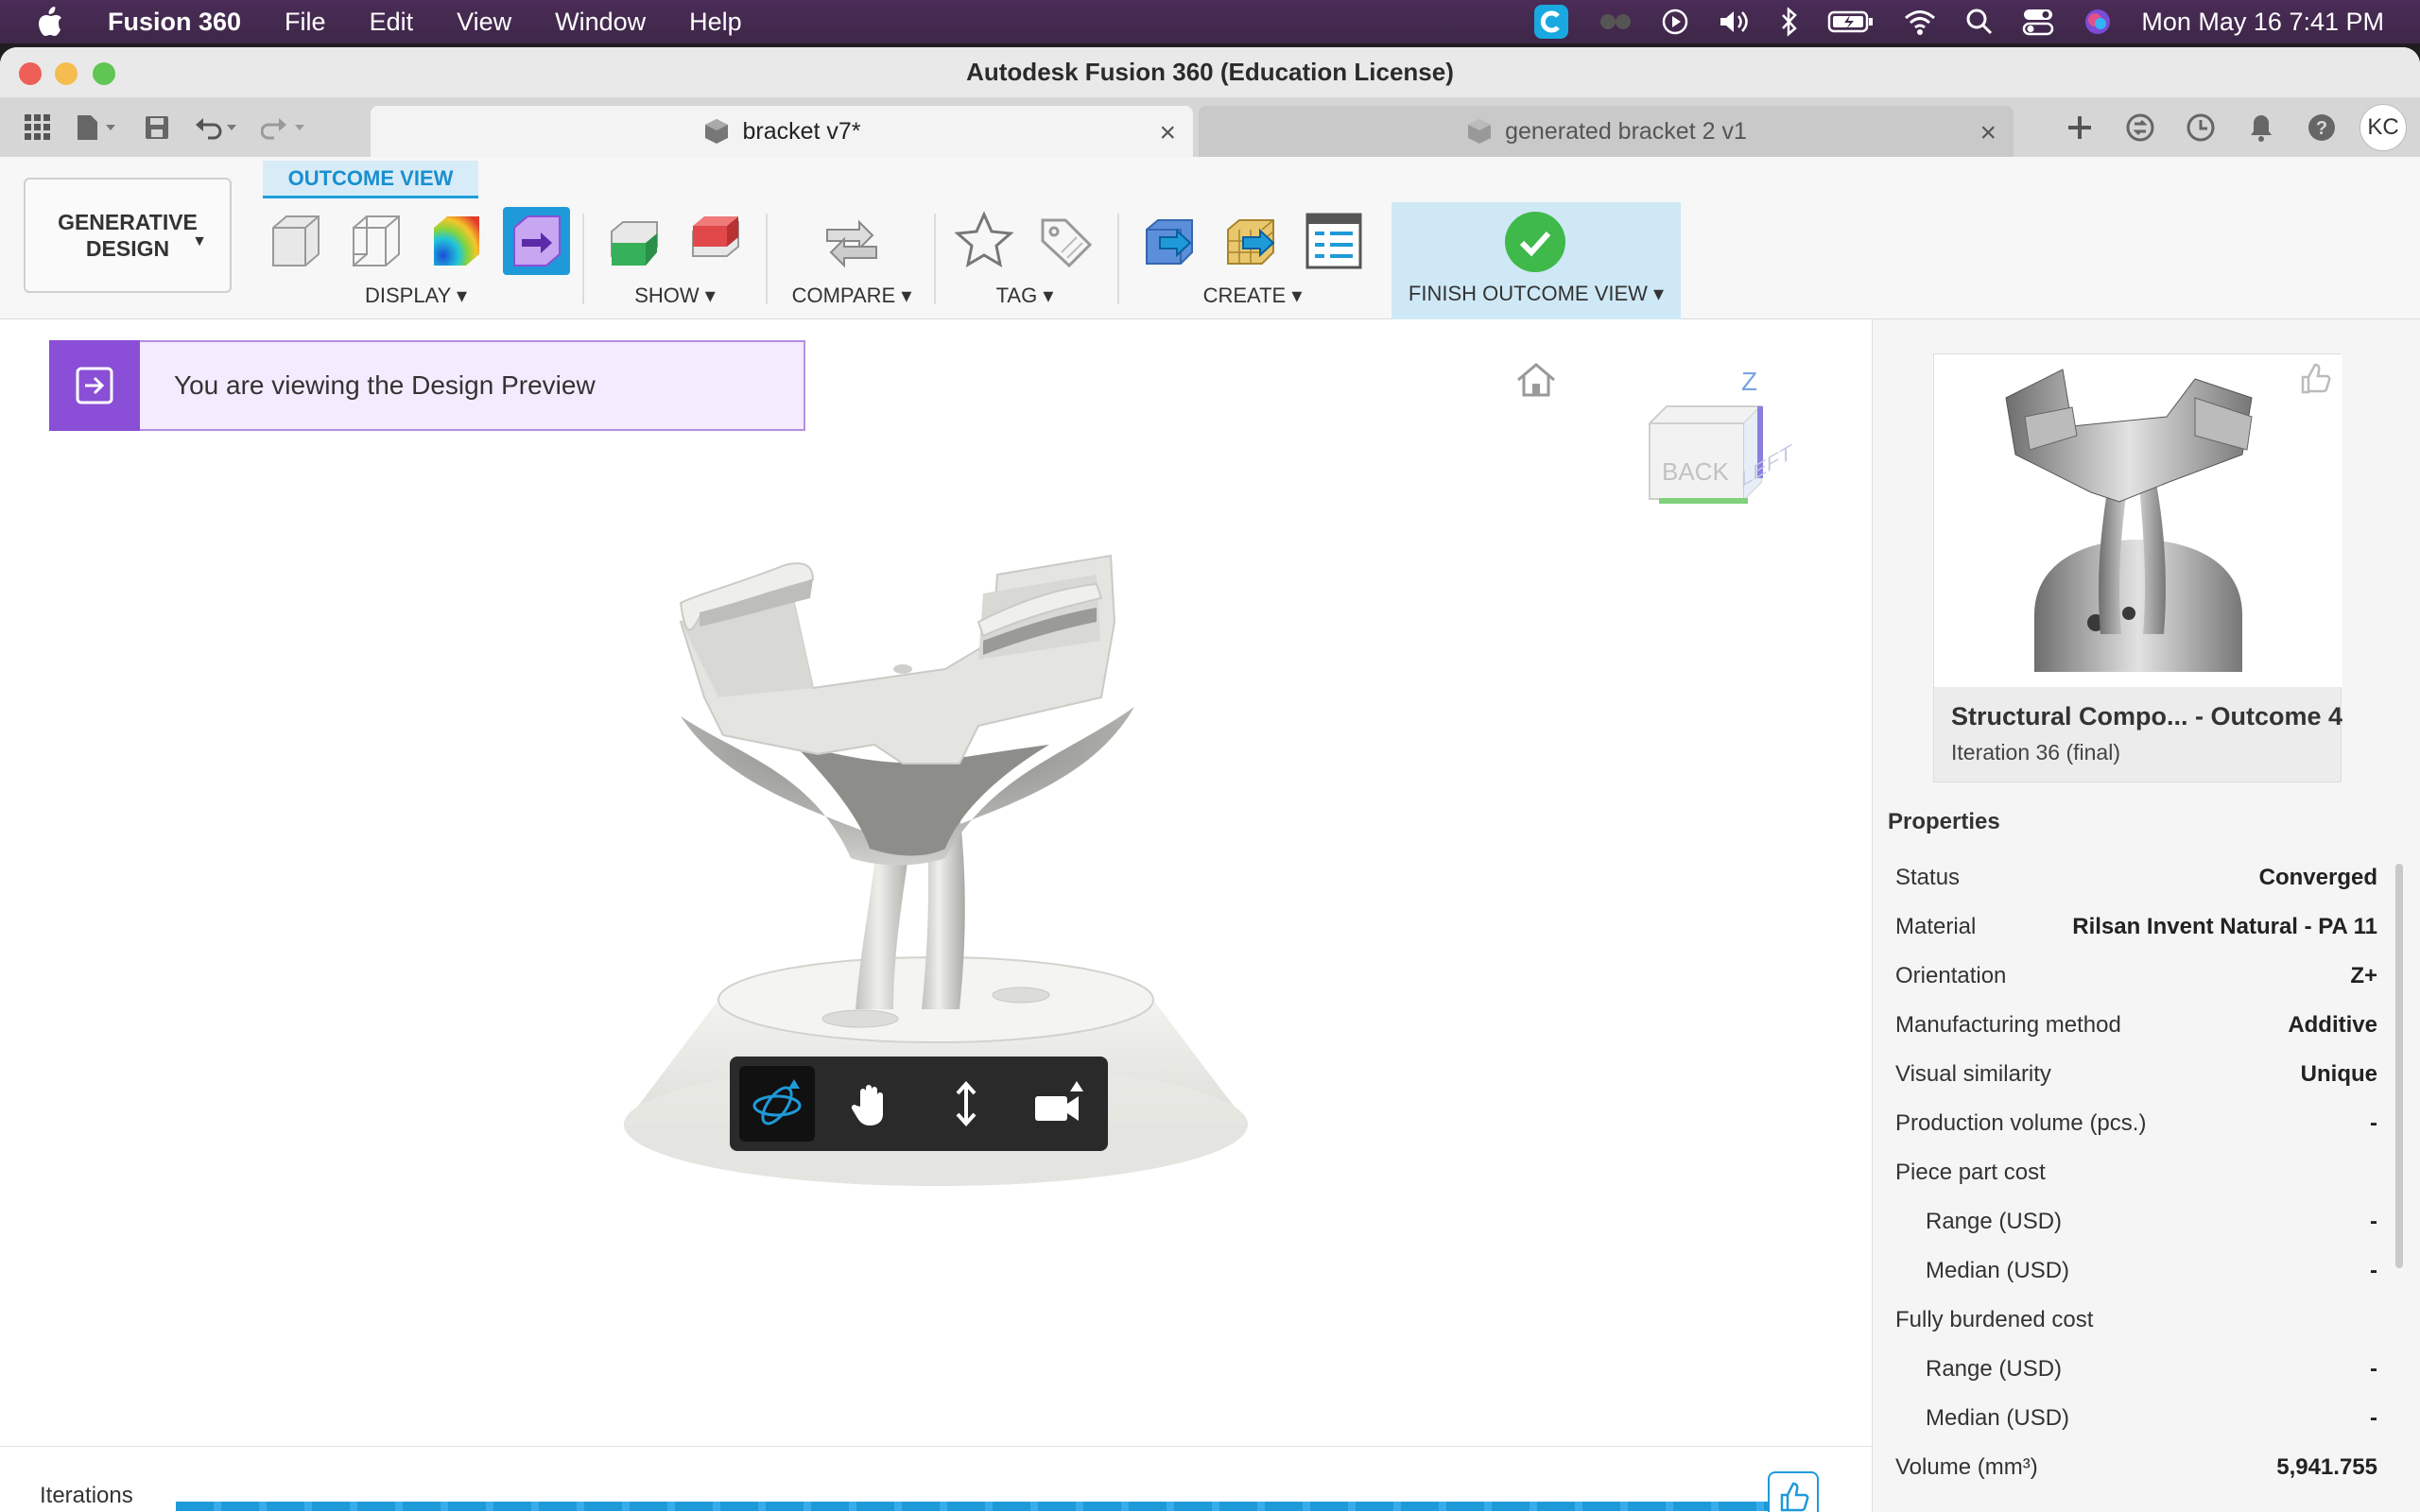 This screenshot has width=2420, height=1512. What do you see at coordinates (2136, 1271) in the screenshot?
I see `property-row: Median (USD) -` at bounding box center [2136, 1271].